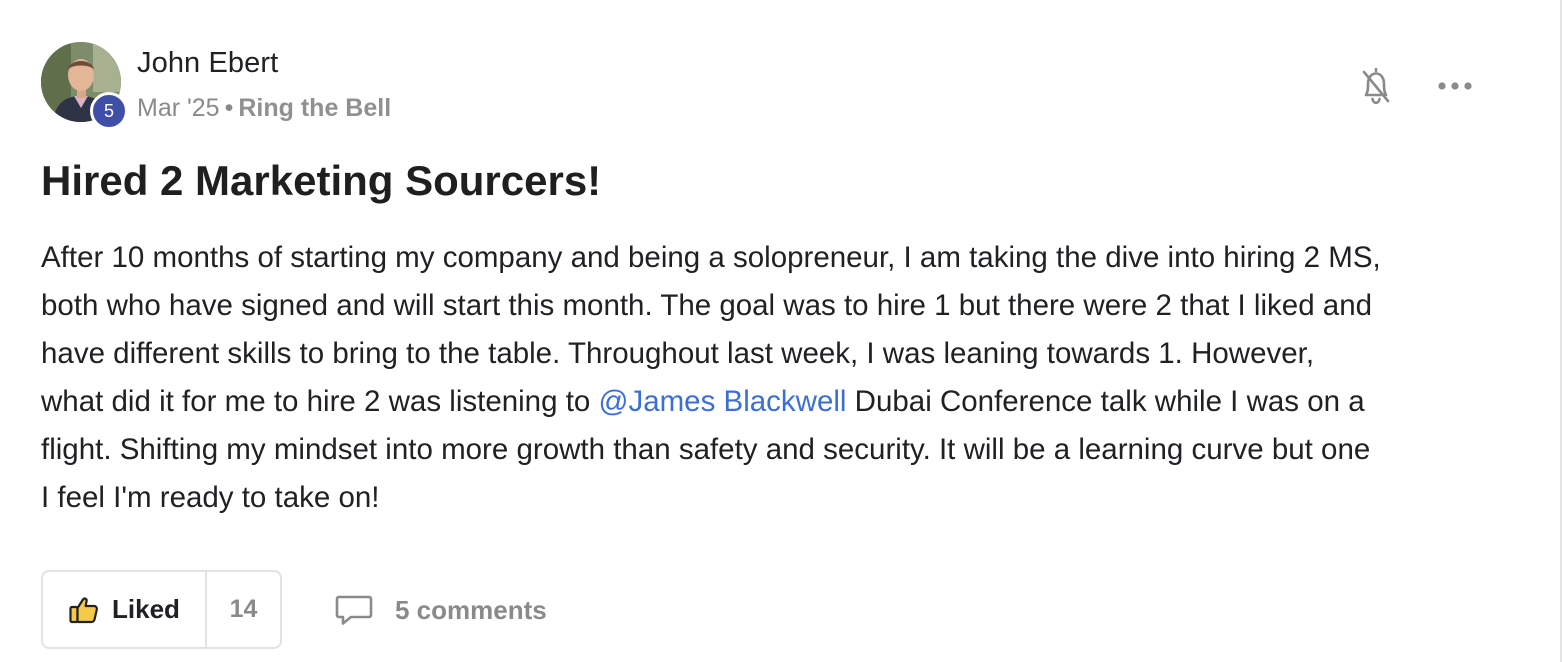 The width and height of the screenshot is (1562, 662). I want to click on body-text: Dubai Conference talk while I was on a, so click(1105, 401).